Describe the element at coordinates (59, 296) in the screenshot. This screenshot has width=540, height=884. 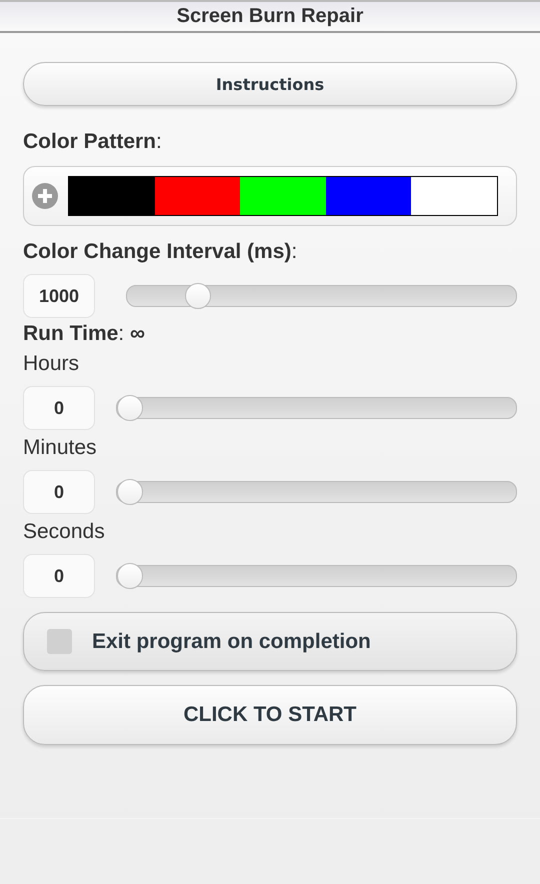
I see `interval-field: 1000` at that location.